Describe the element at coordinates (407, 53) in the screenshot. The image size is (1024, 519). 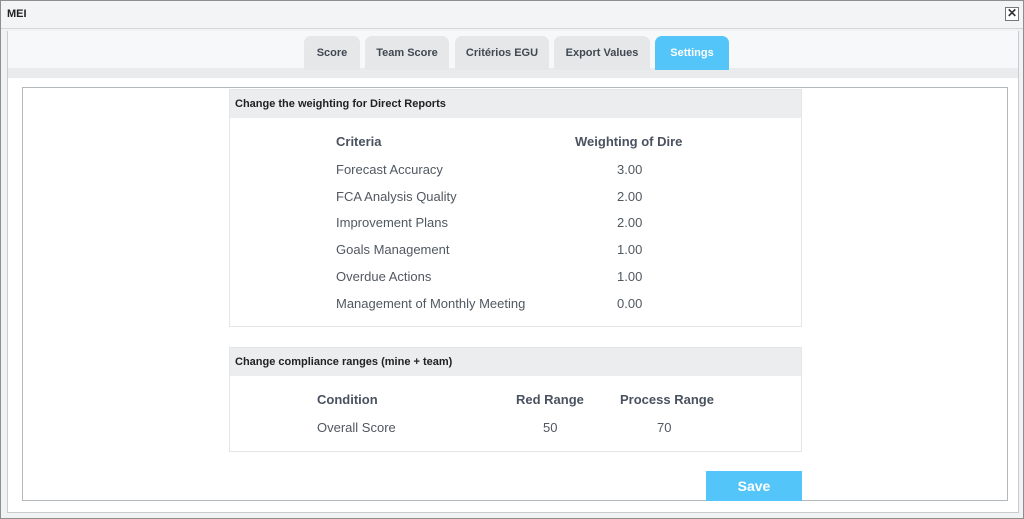
I see `tab-team-score: Team Score` at that location.